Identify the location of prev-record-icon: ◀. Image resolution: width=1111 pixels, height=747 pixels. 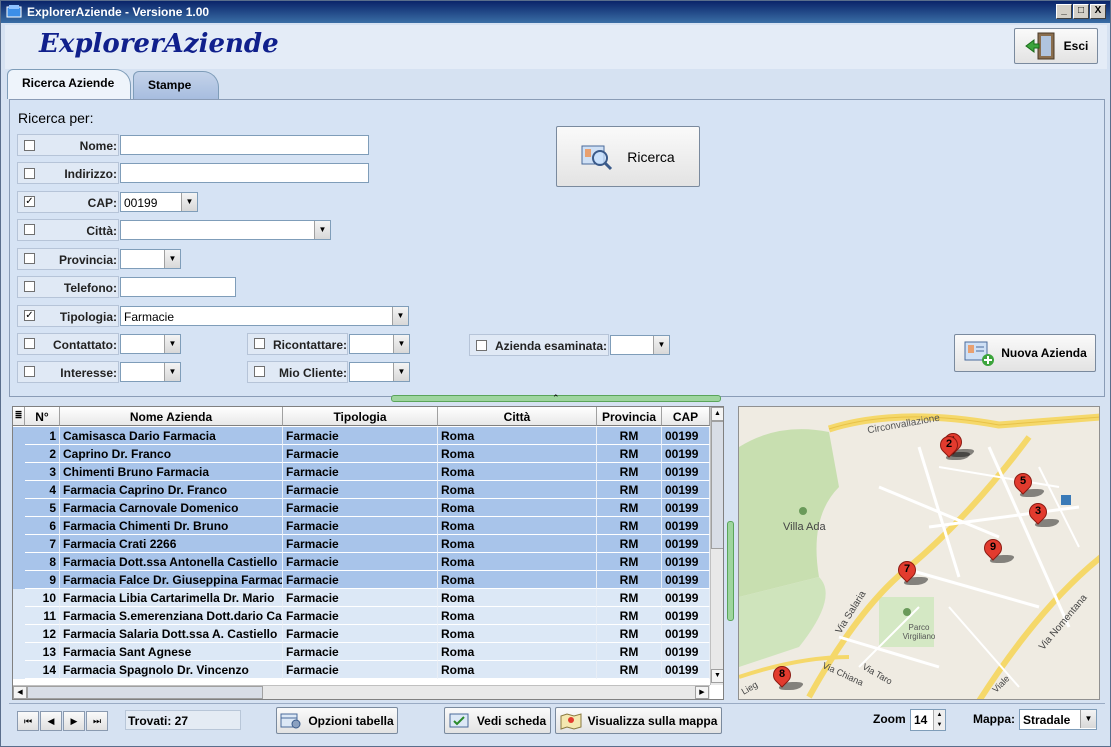
(51, 721).